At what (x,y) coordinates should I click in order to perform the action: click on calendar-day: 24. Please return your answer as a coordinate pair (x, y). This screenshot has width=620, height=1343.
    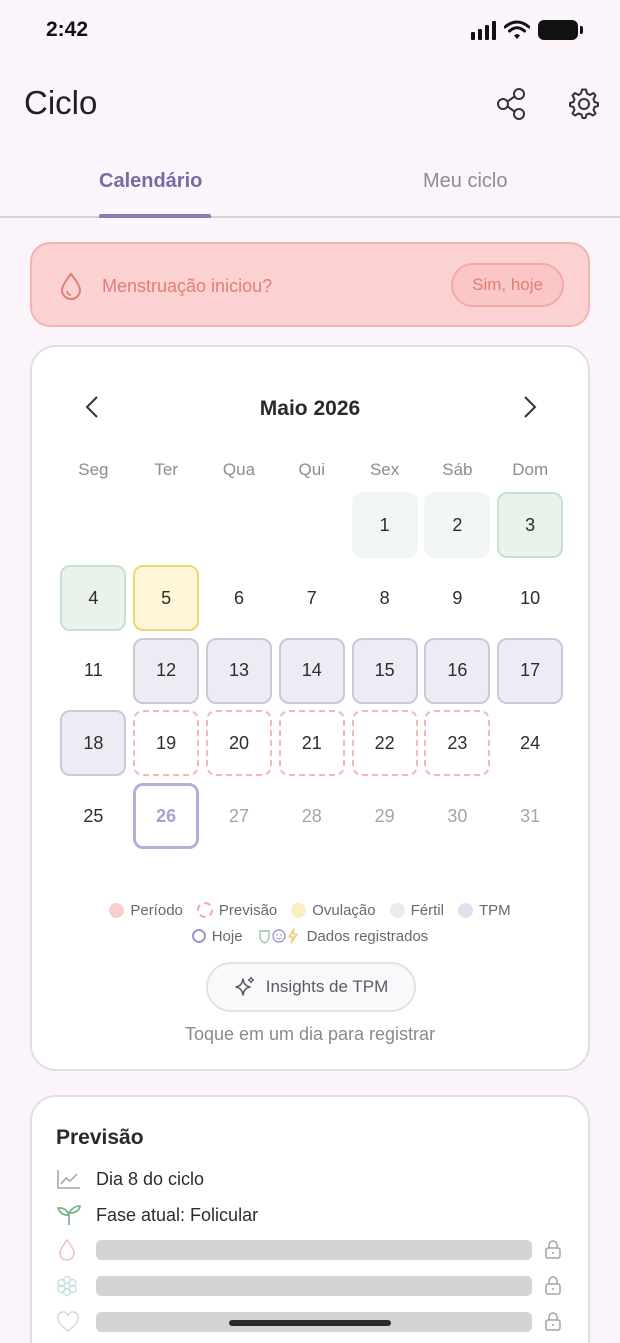
    Looking at the image, I should click on (530, 743).